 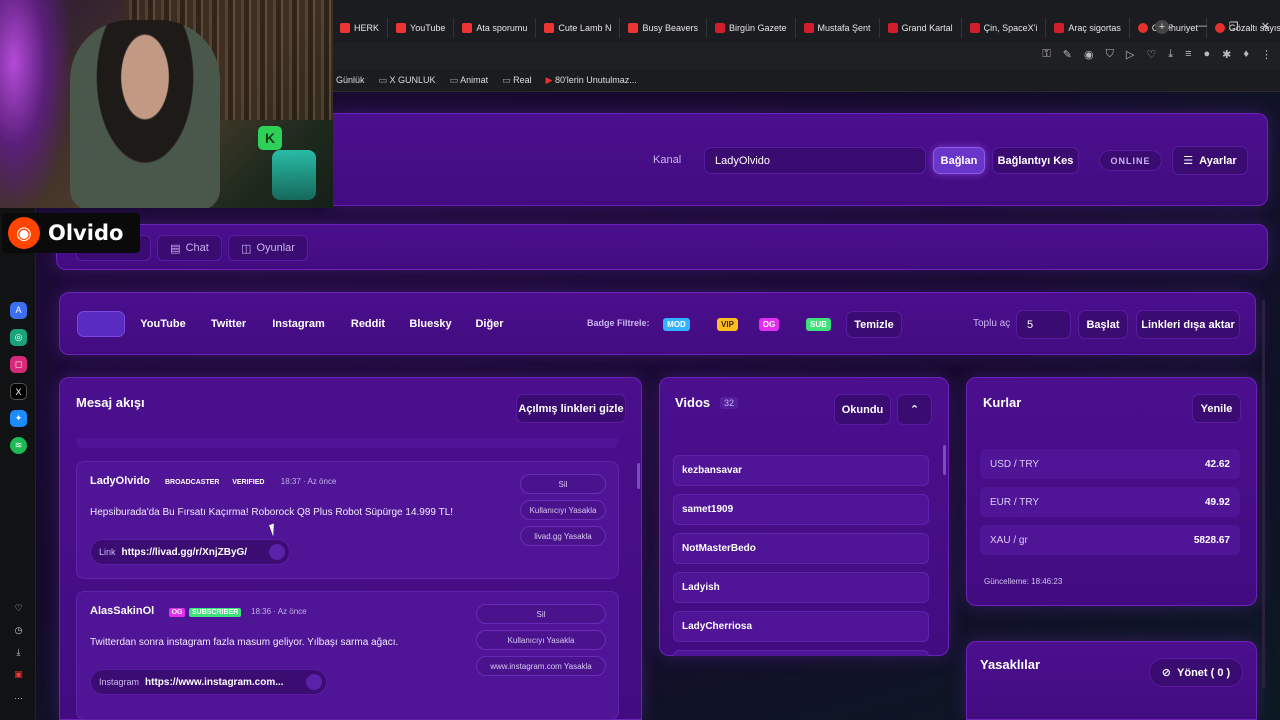 I want to click on edit-icon: ✎, so click(x=1067, y=54).